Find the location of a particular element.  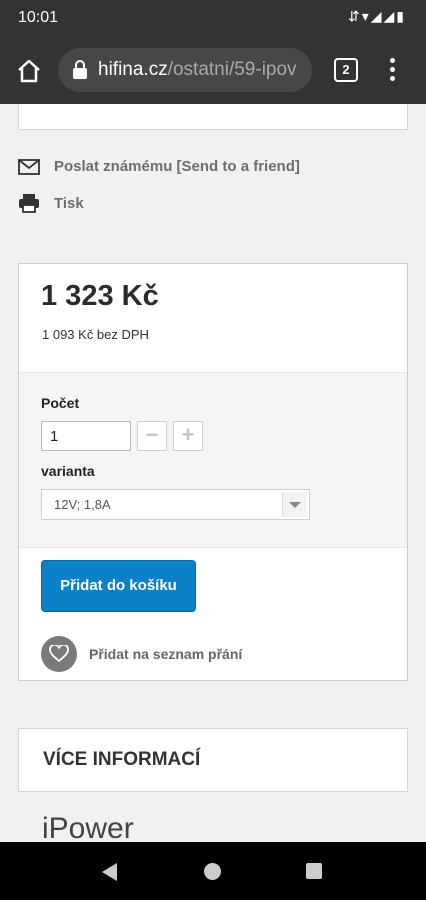

heart-icon is located at coordinates (59, 654).